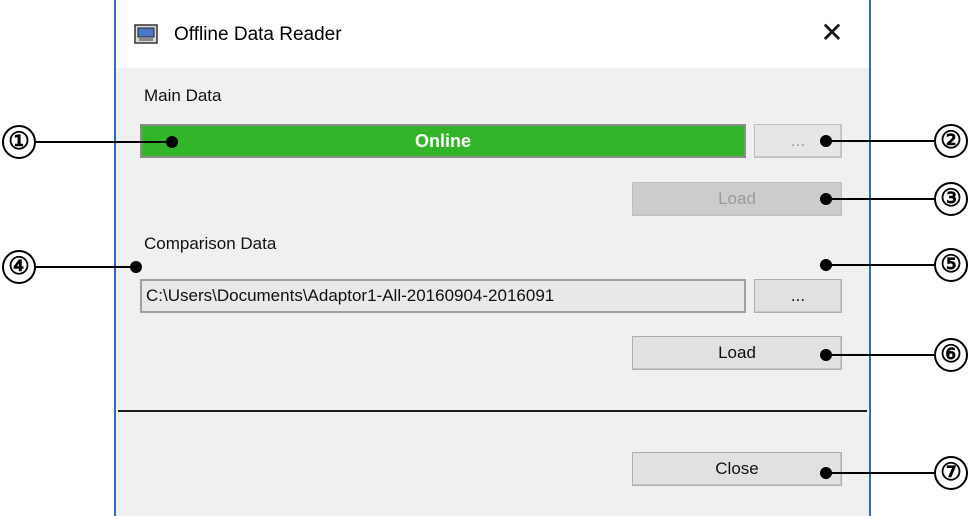  What do you see at coordinates (826, 355) in the screenshot?
I see `callout-6-dot` at bounding box center [826, 355].